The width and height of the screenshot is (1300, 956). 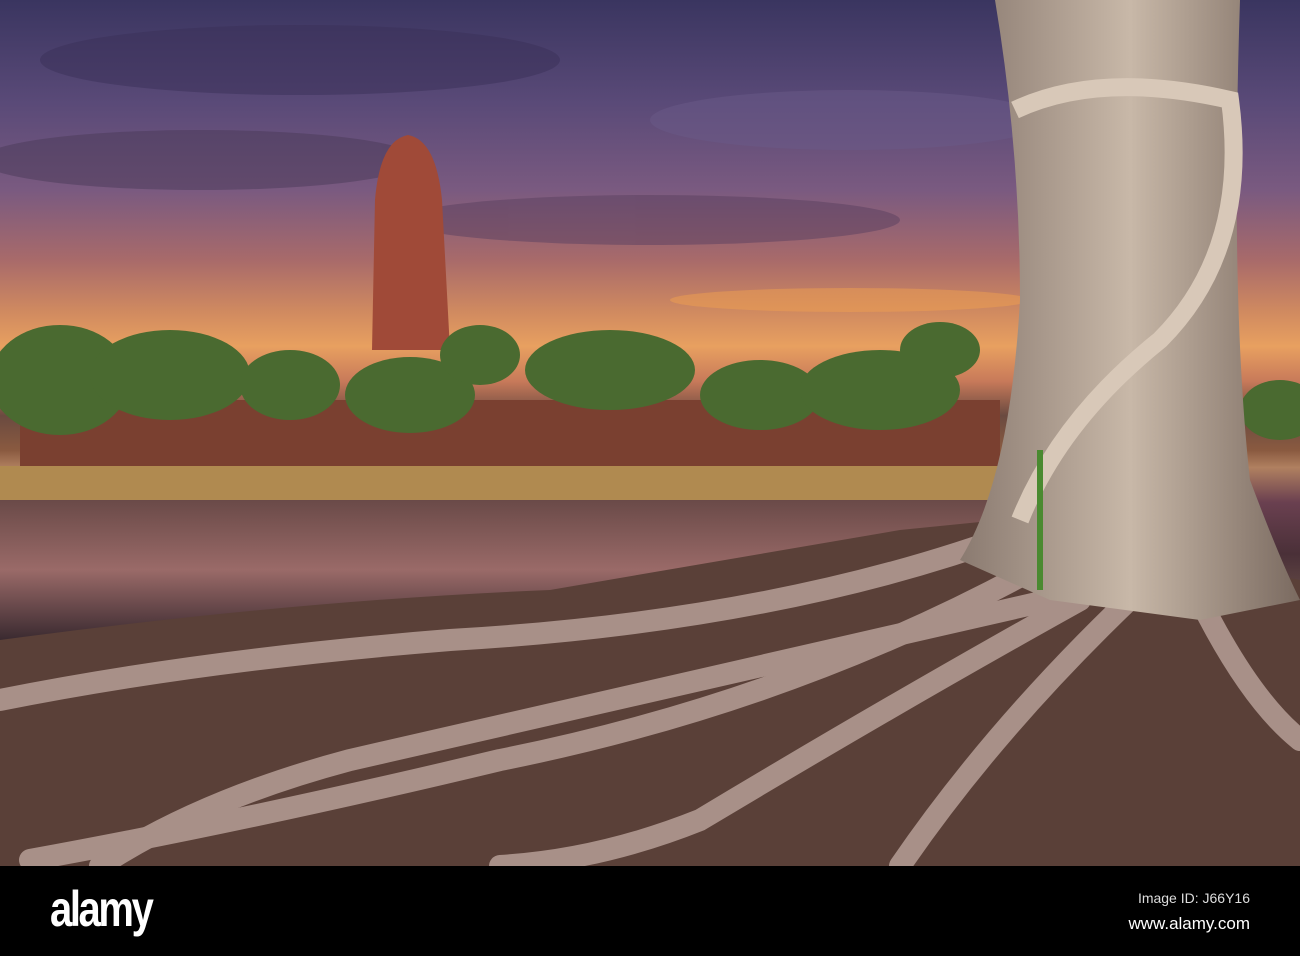 I want to click on image-id: Image ID: J66Y16, so click(x=1193, y=898).